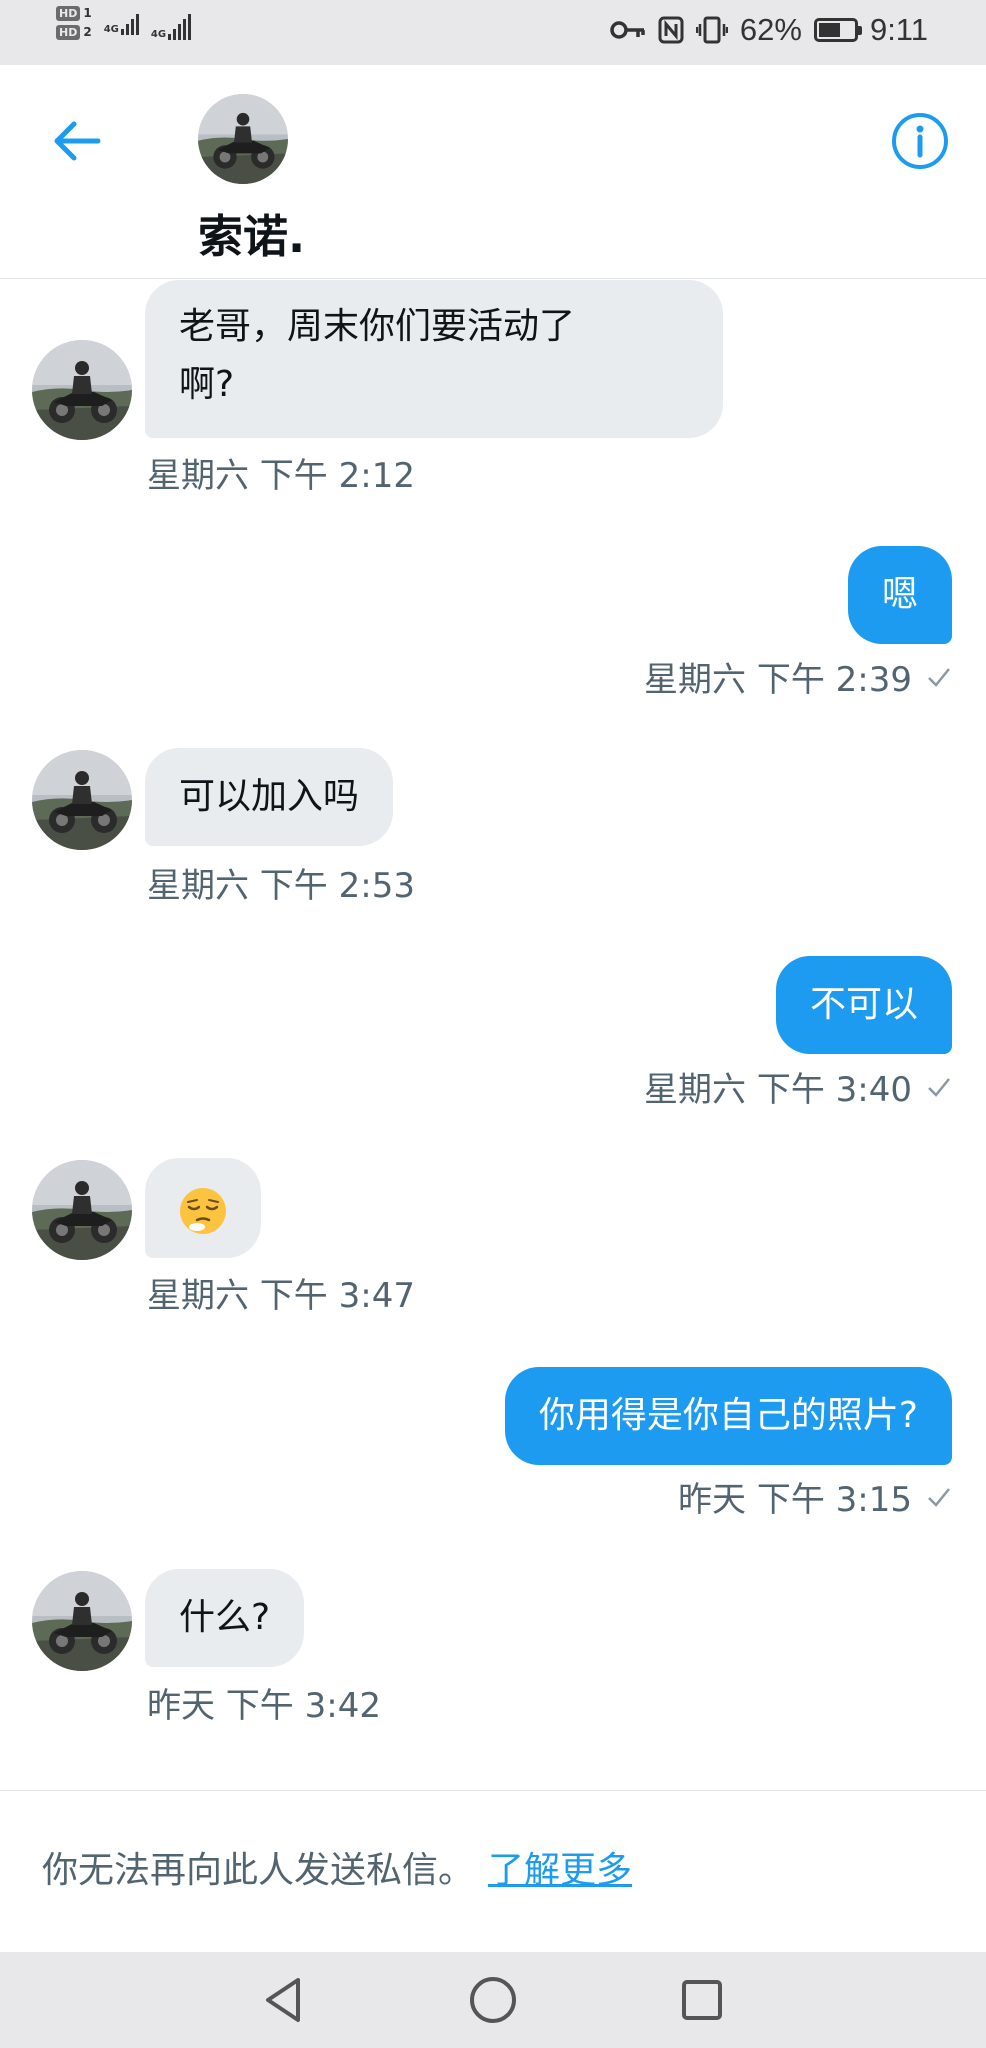 This screenshot has height=2048, width=986. I want to click on clock: 9:11, so click(898, 29).